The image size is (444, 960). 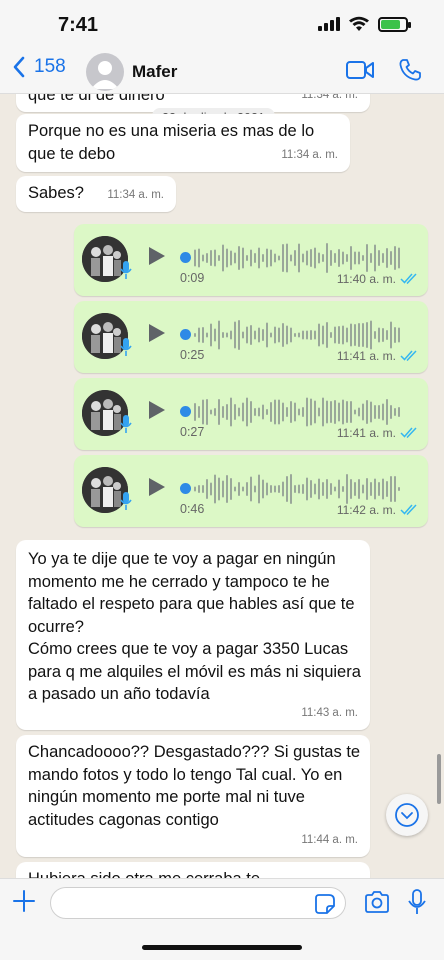 What do you see at coordinates (105, 72) in the screenshot?
I see `contact-avatar` at bounding box center [105, 72].